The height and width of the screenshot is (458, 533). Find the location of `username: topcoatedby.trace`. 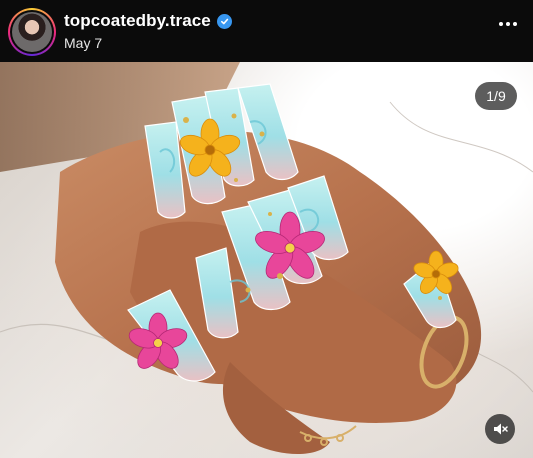

username: topcoatedby.trace is located at coordinates (137, 21).